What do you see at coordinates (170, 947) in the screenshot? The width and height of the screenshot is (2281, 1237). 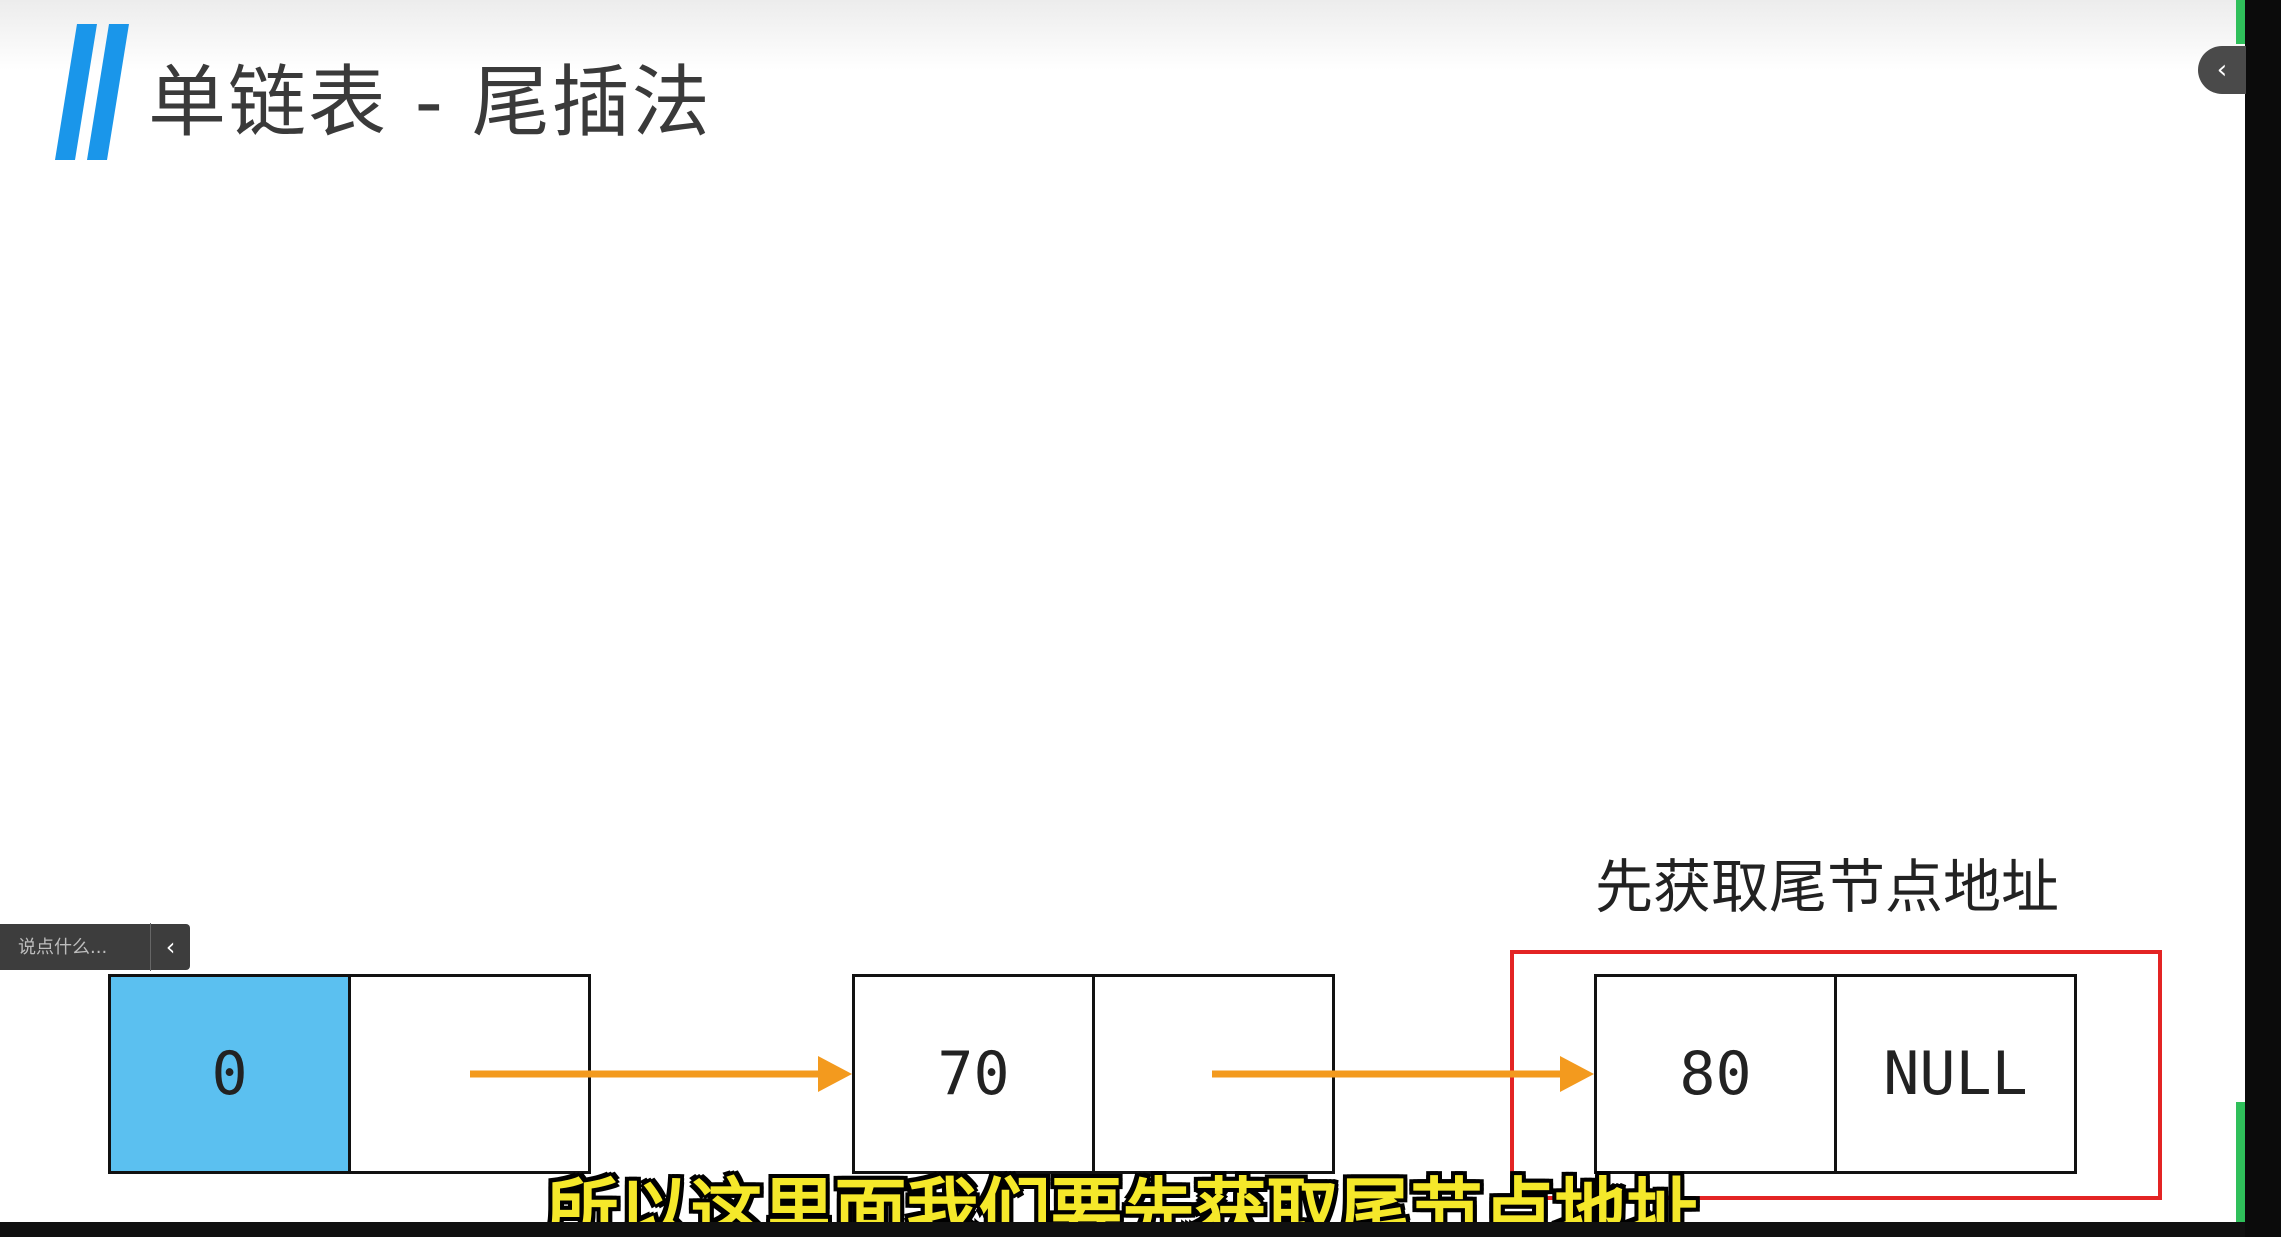 I see `chevron-left-icon: ‹` at bounding box center [170, 947].